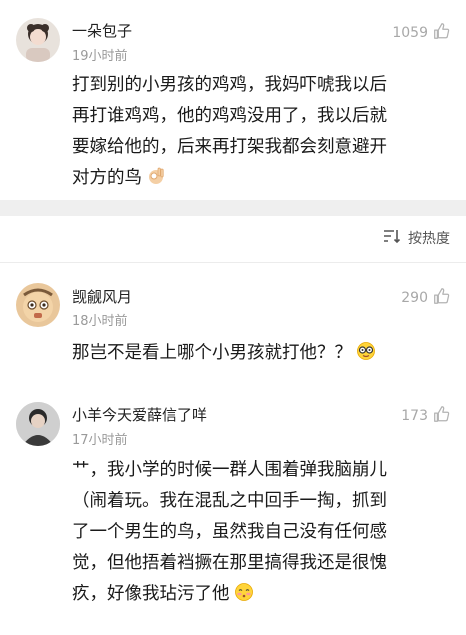 The image size is (466, 635). Describe the element at coordinates (233, 208) in the screenshot. I see `section-divider` at that location.